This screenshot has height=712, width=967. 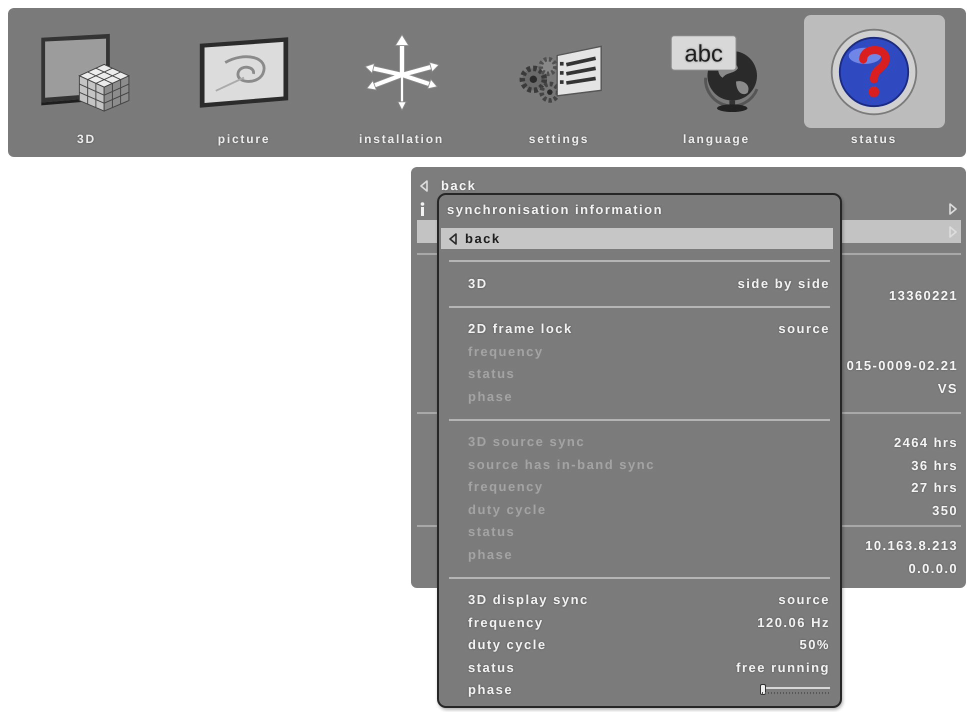 I want to click on menu-tab: picture, so click(x=244, y=82).